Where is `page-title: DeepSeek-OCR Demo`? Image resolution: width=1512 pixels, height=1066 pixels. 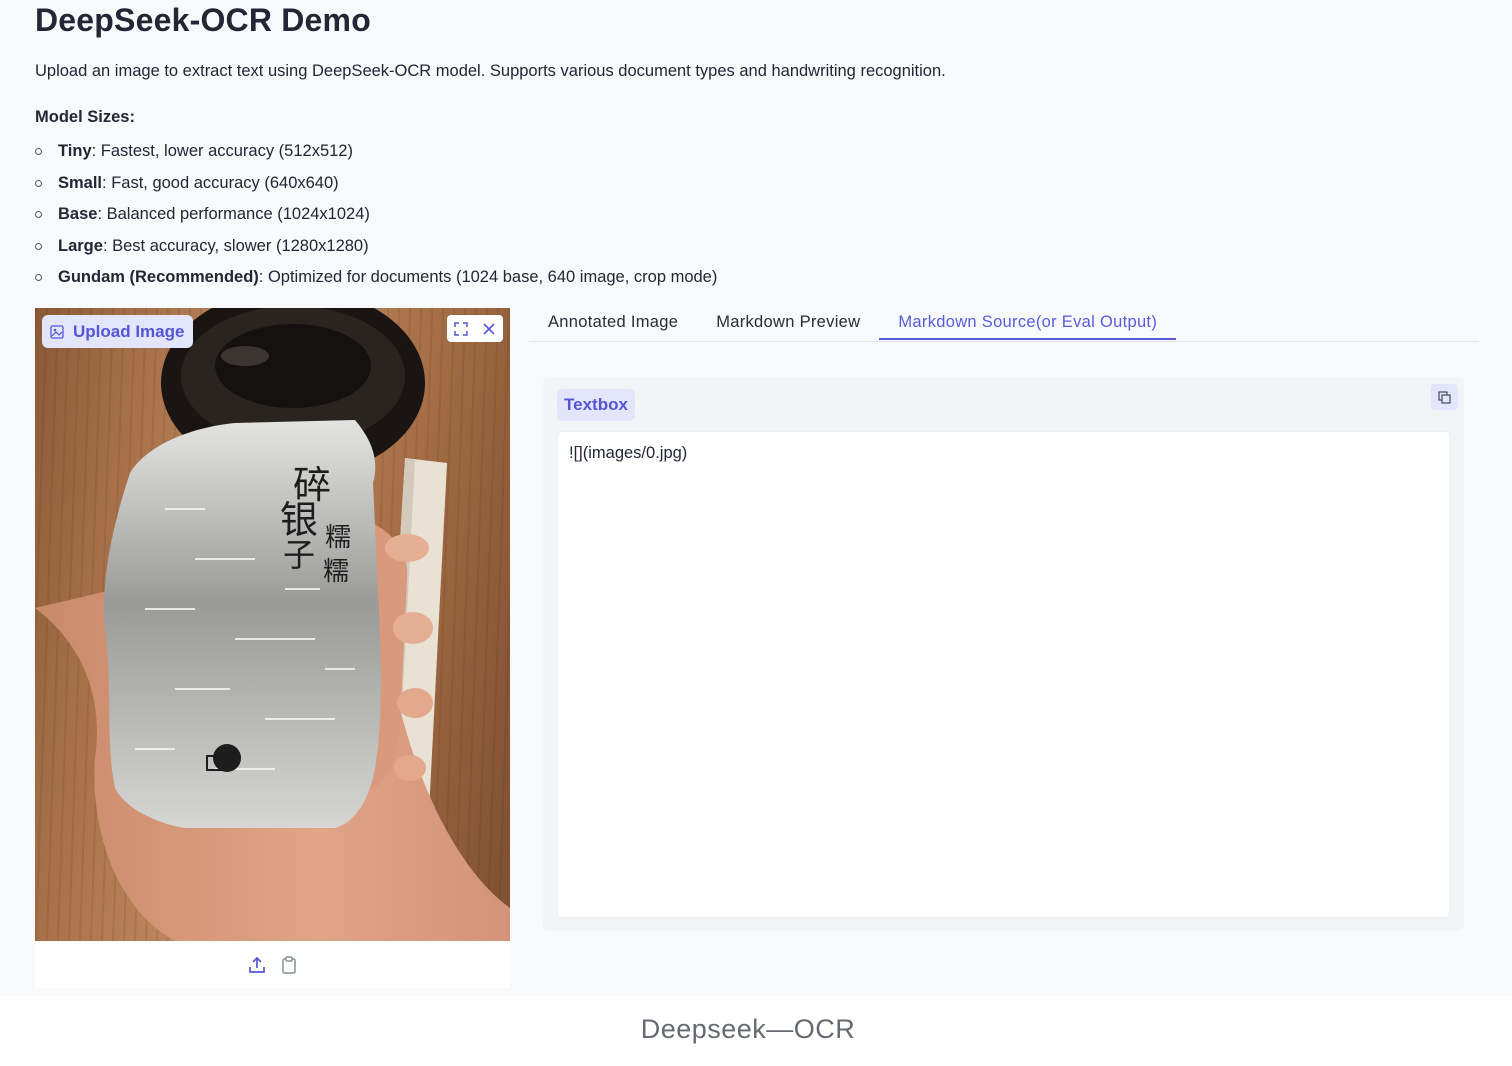
page-title: DeepSeek-OCR Demo is located at coordinates (203, 20).